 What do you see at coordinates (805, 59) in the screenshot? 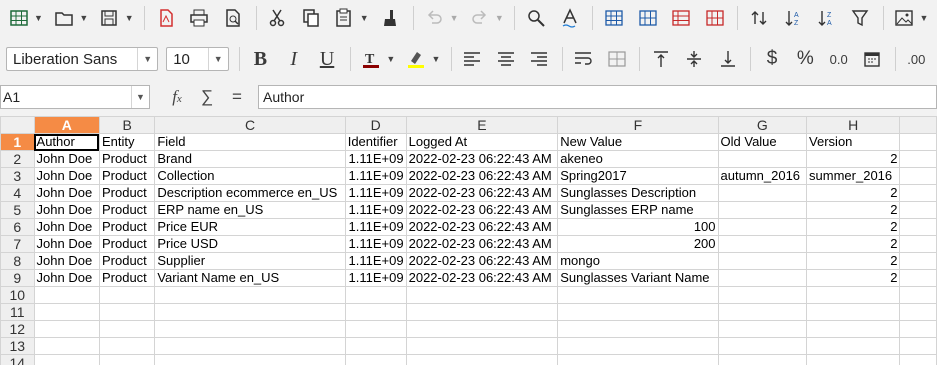
I see `percent-format-icon: %` at bounding box center [805, 59].